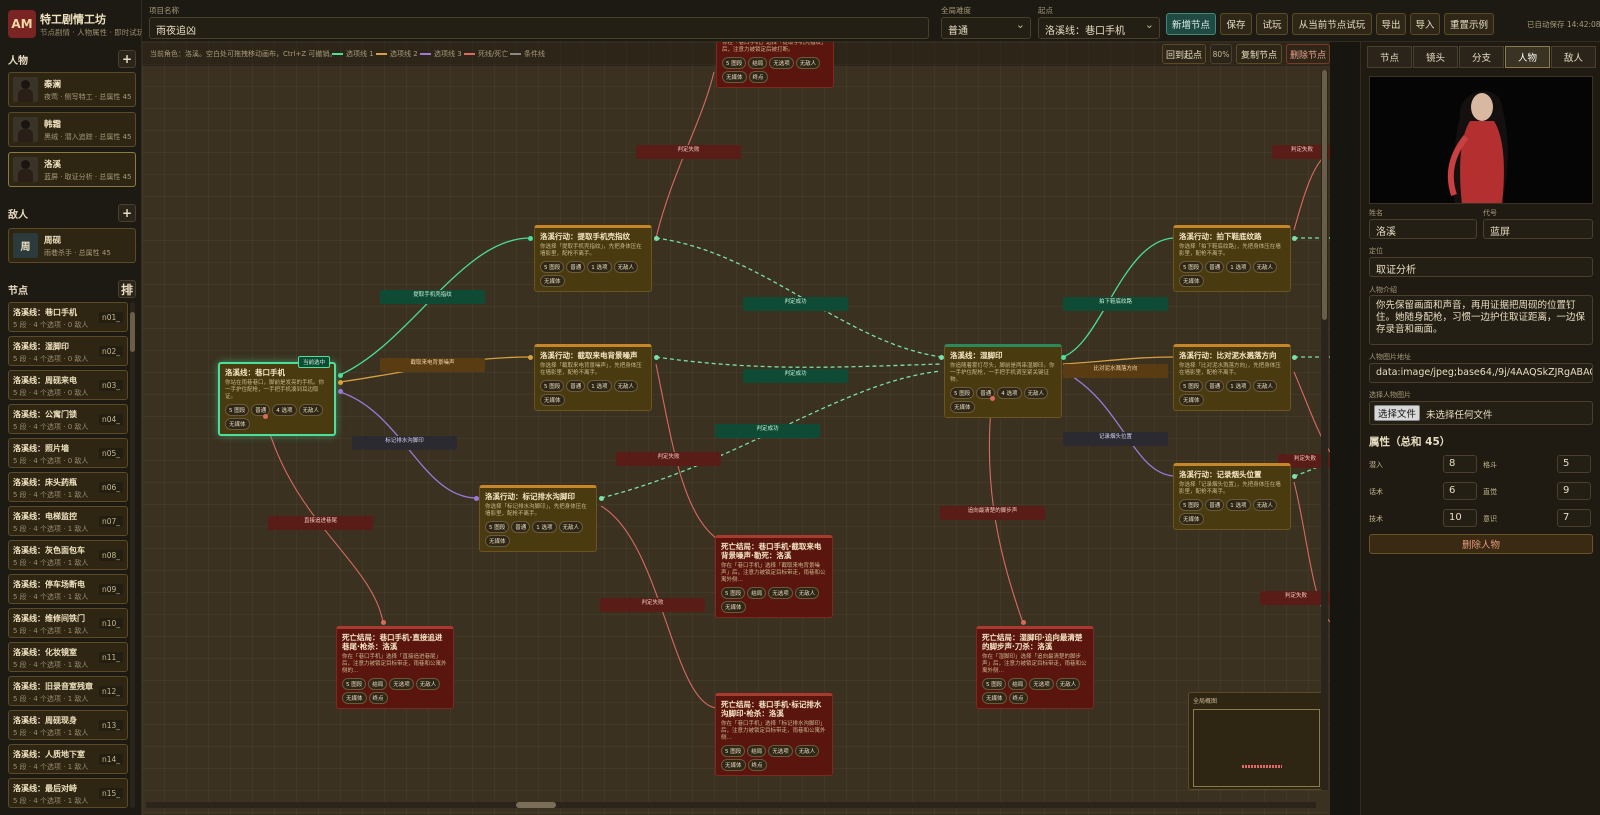 The image size is (1600, 815). Describe the element at coordinates (1460, 464) in the screenshot. I see `attr-stealth-input: 8` at that location.